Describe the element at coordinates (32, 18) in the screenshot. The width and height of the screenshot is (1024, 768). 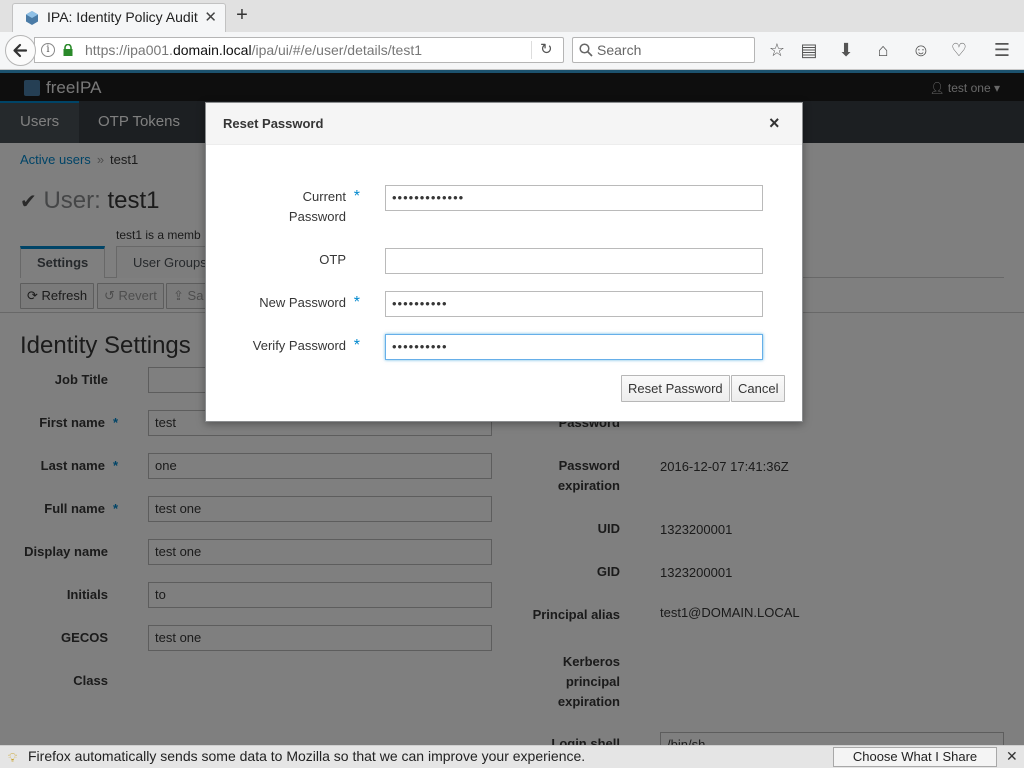
I see `freeipa-favicon-icon` at that location.